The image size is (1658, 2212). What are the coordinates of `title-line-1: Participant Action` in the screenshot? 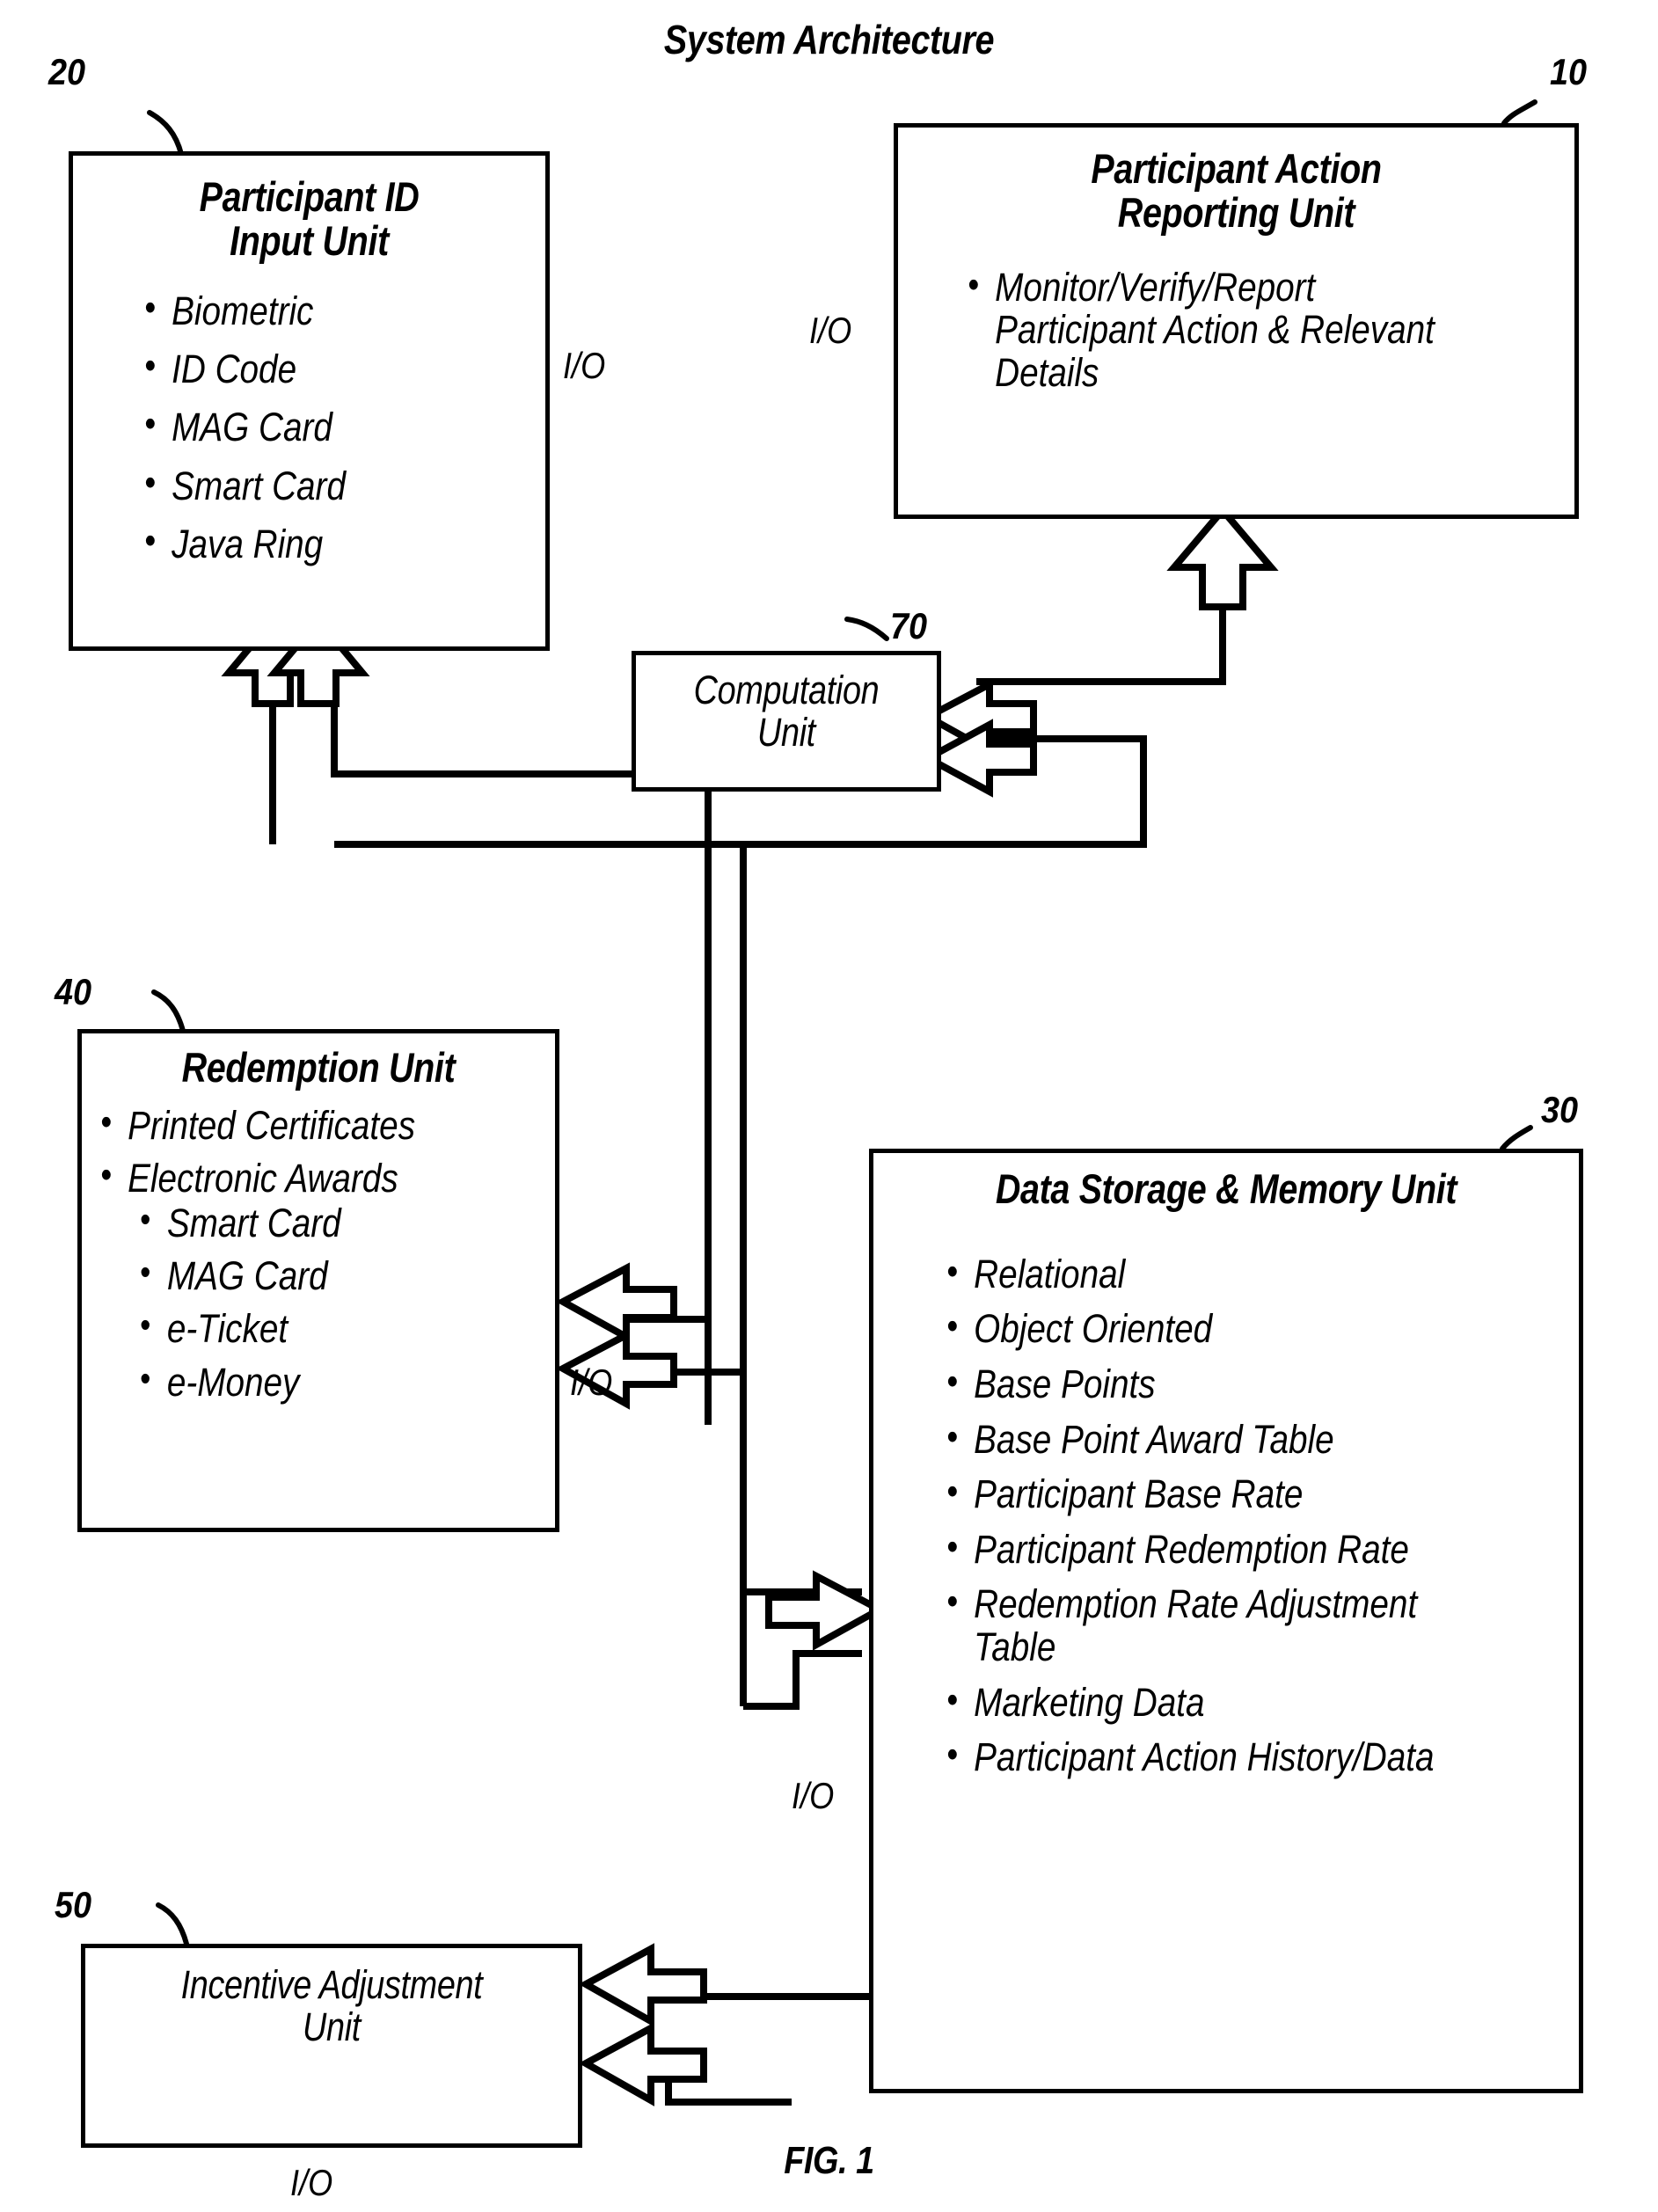 It's located at (1236, 168).